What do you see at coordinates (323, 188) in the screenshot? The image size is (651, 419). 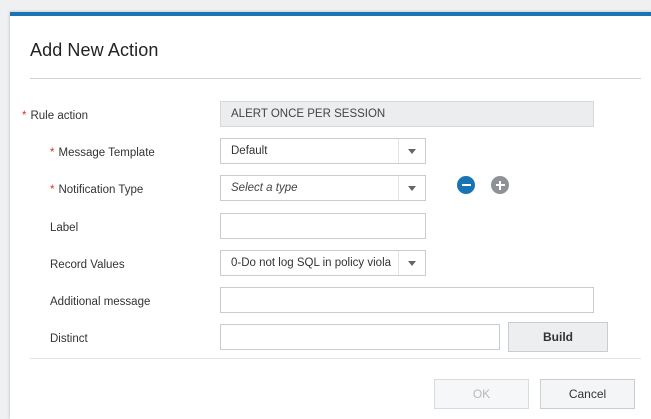 I see `notification-type-select: Select a type` at bounding box center [323, 188].